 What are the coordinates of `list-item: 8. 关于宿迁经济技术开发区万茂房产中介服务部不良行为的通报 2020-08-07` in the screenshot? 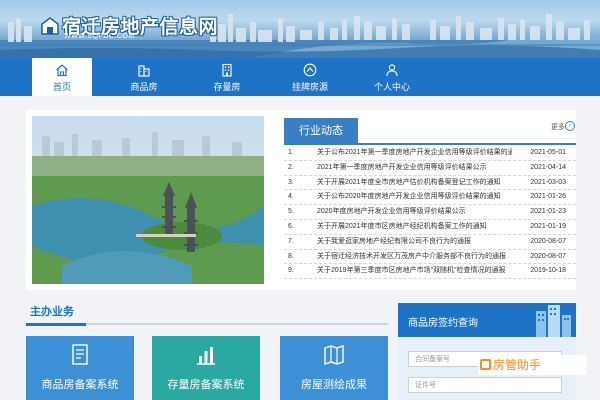 It's located at (430, 257).